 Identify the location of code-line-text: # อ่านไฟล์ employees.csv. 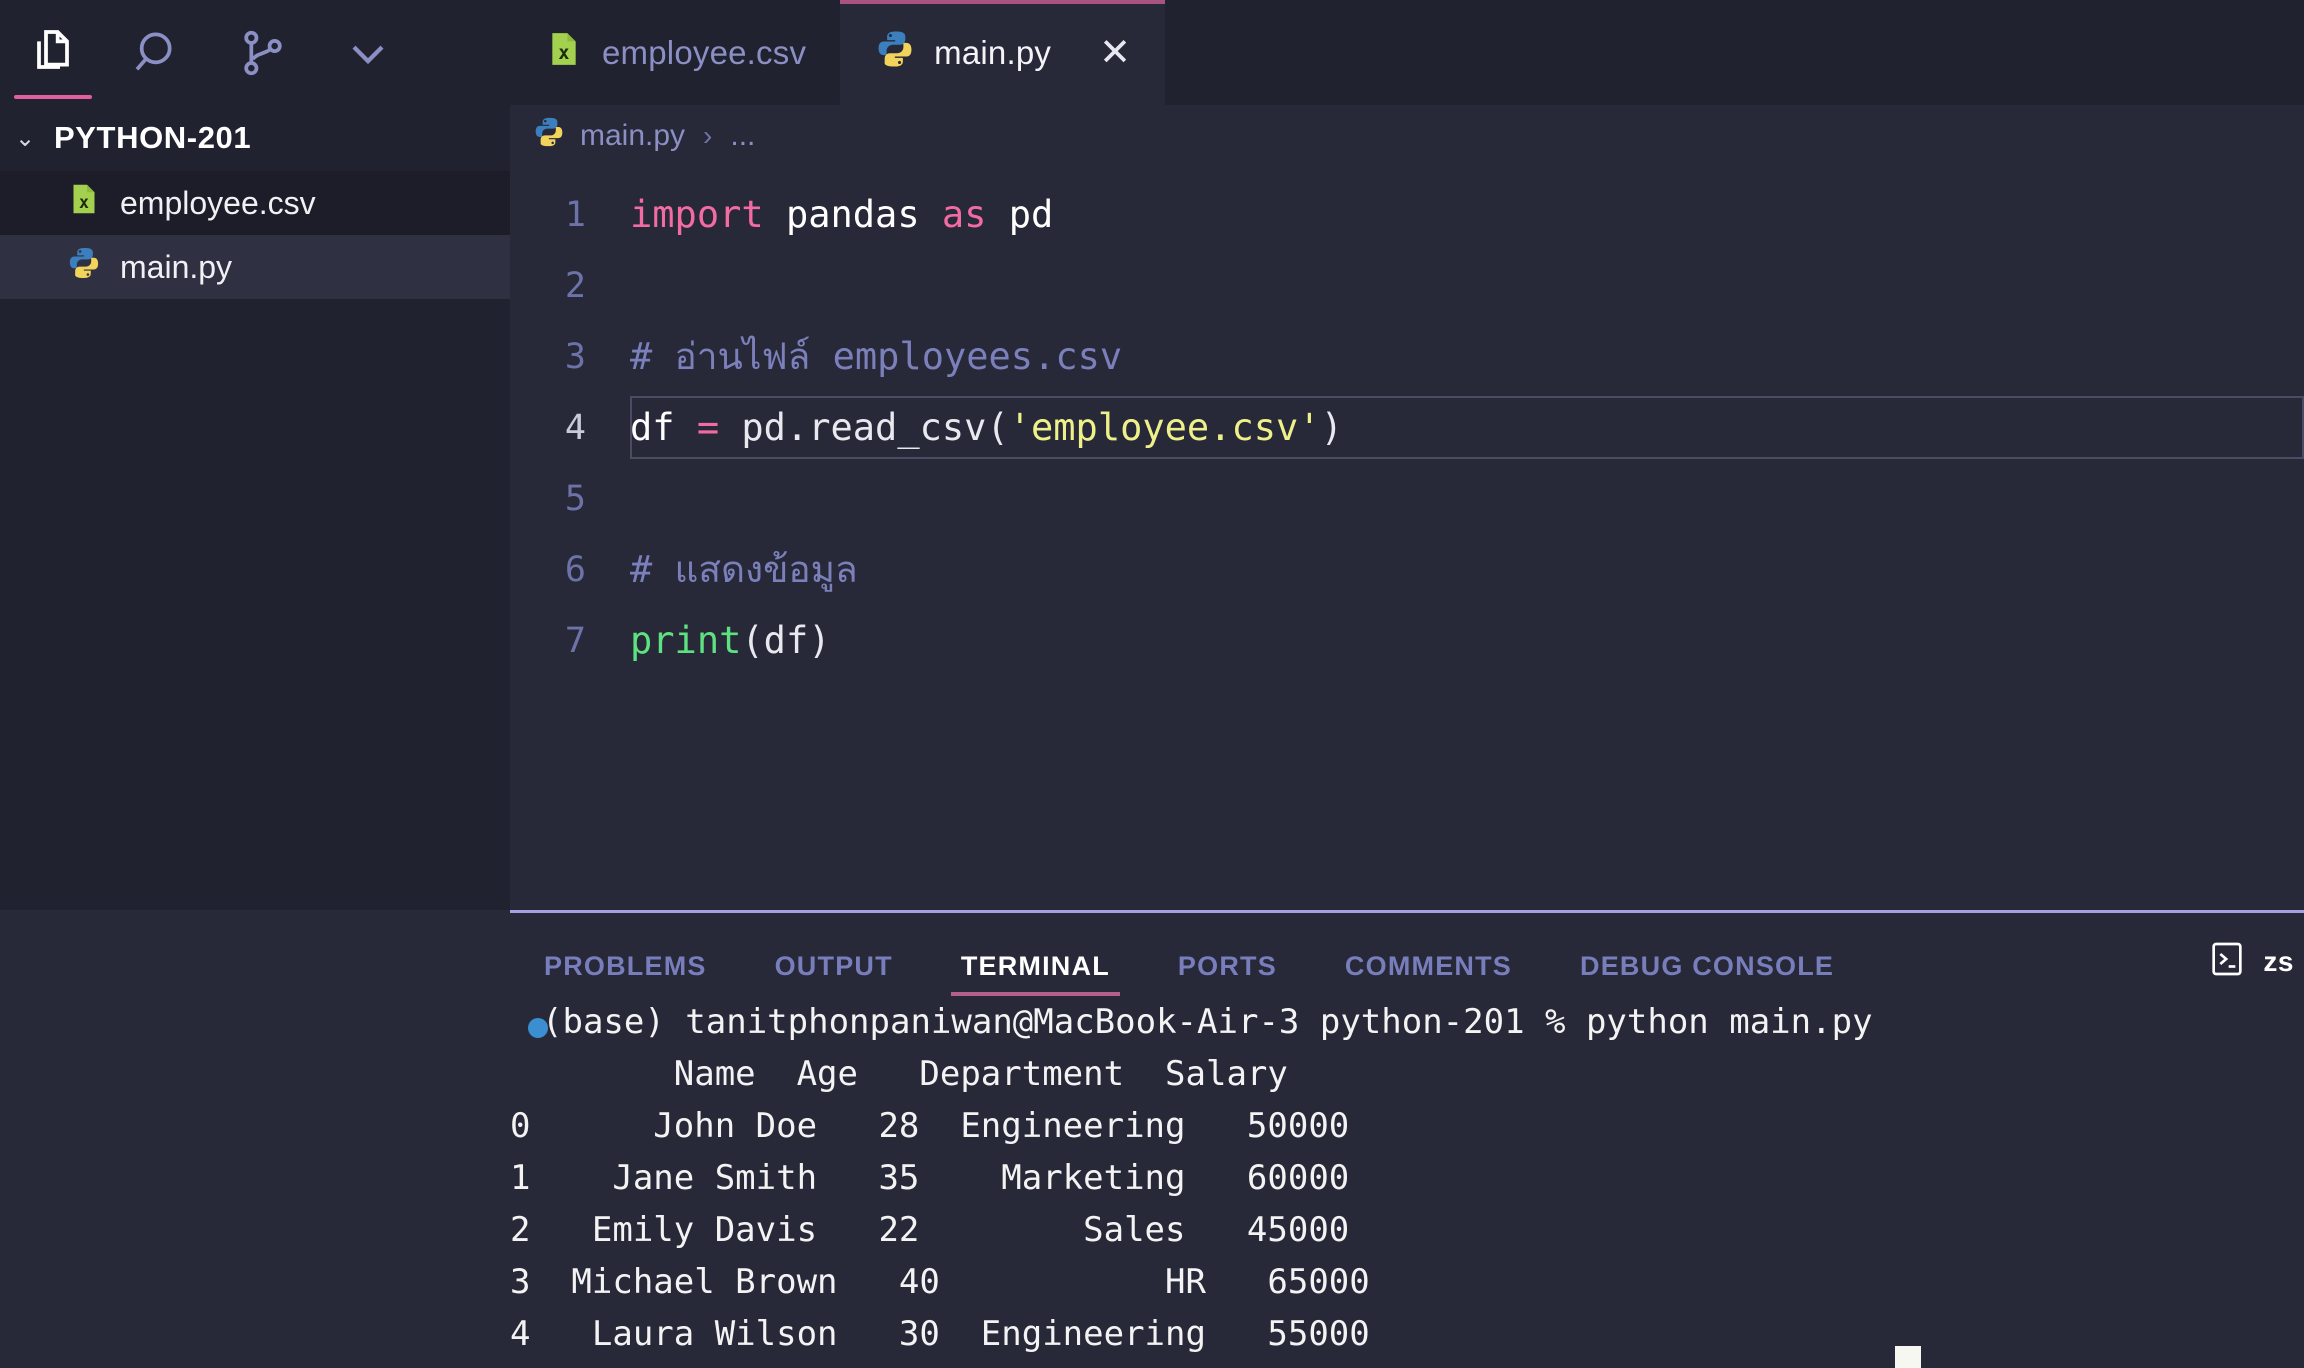
(876, 356).